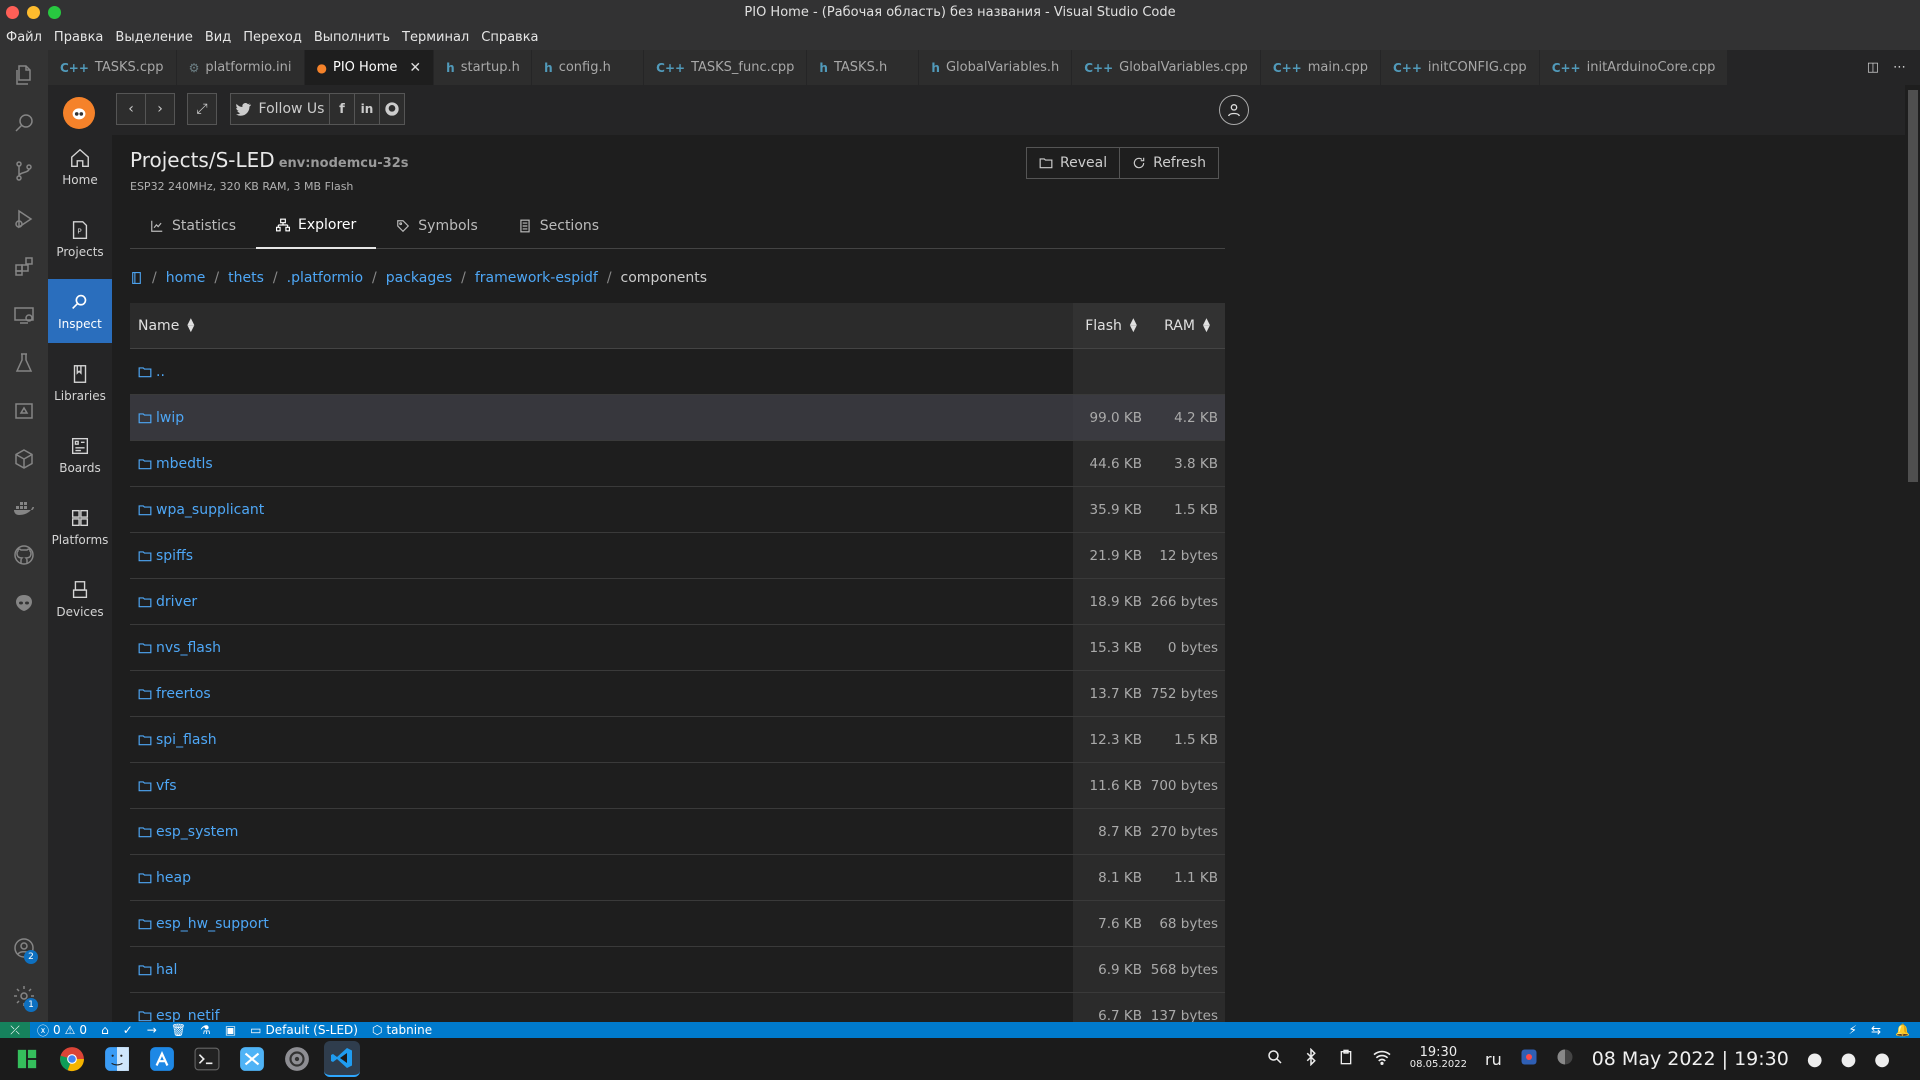 The image size is (1920, 1080). I want to click on app-store-icon, so click(162, 1059).